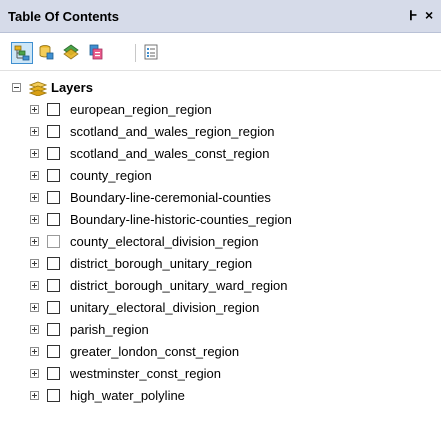 The width and height of the screenshot is (441, 444). I want to click on layer-label: district_borough_unitary_region, so click(161, 263).